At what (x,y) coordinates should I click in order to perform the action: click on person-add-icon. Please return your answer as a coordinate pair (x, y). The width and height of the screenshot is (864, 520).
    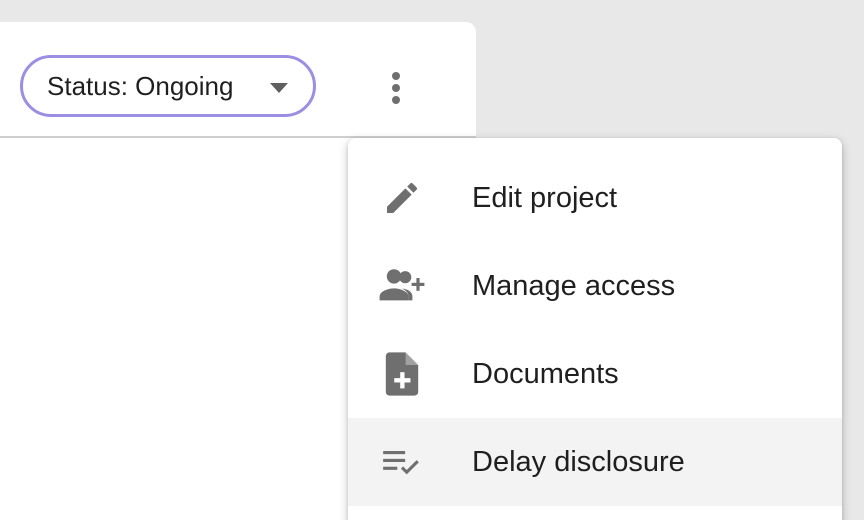
    Looking at the image, I should click on (402, 286).